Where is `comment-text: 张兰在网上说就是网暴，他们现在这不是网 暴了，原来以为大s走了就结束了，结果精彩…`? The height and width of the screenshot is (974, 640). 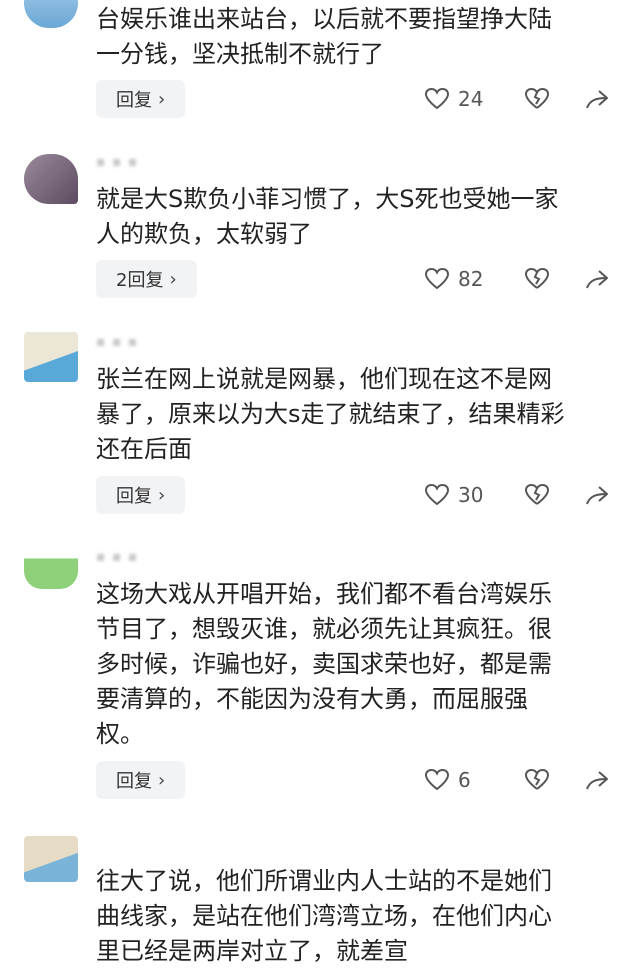
comment-text: 张兰在网上说就是网暴，他们现在这不是网 暴了，原来以为大s走了就结束了，结果精彩… is located at coordinates (330, 414).